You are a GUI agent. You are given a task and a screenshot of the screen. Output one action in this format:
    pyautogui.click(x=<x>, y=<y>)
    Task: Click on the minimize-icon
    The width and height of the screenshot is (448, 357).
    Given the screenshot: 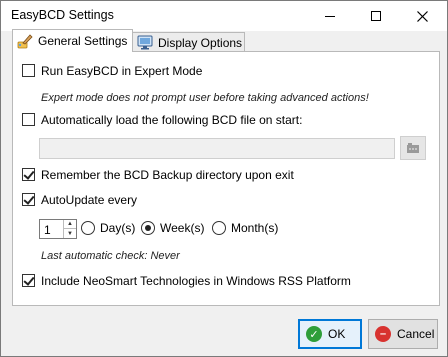 What is the action you would take?
    pyautogui.click(x=330, y=16)
    